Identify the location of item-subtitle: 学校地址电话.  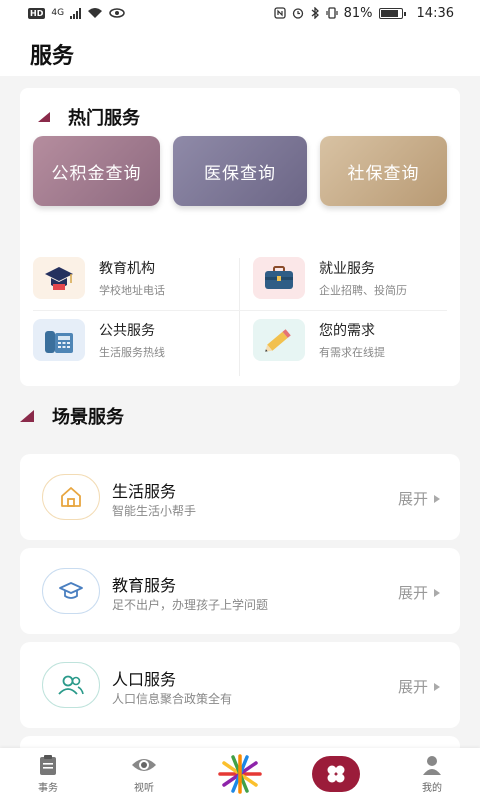
(132, 290).